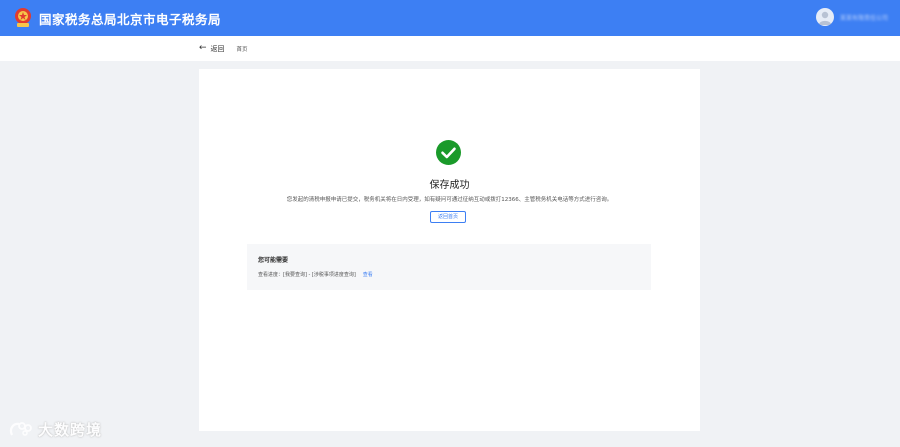  I want to click on suggestion-row: 查看进度：[我要查询] - [涉税事项进度查询] 查看, so click(315, 274).